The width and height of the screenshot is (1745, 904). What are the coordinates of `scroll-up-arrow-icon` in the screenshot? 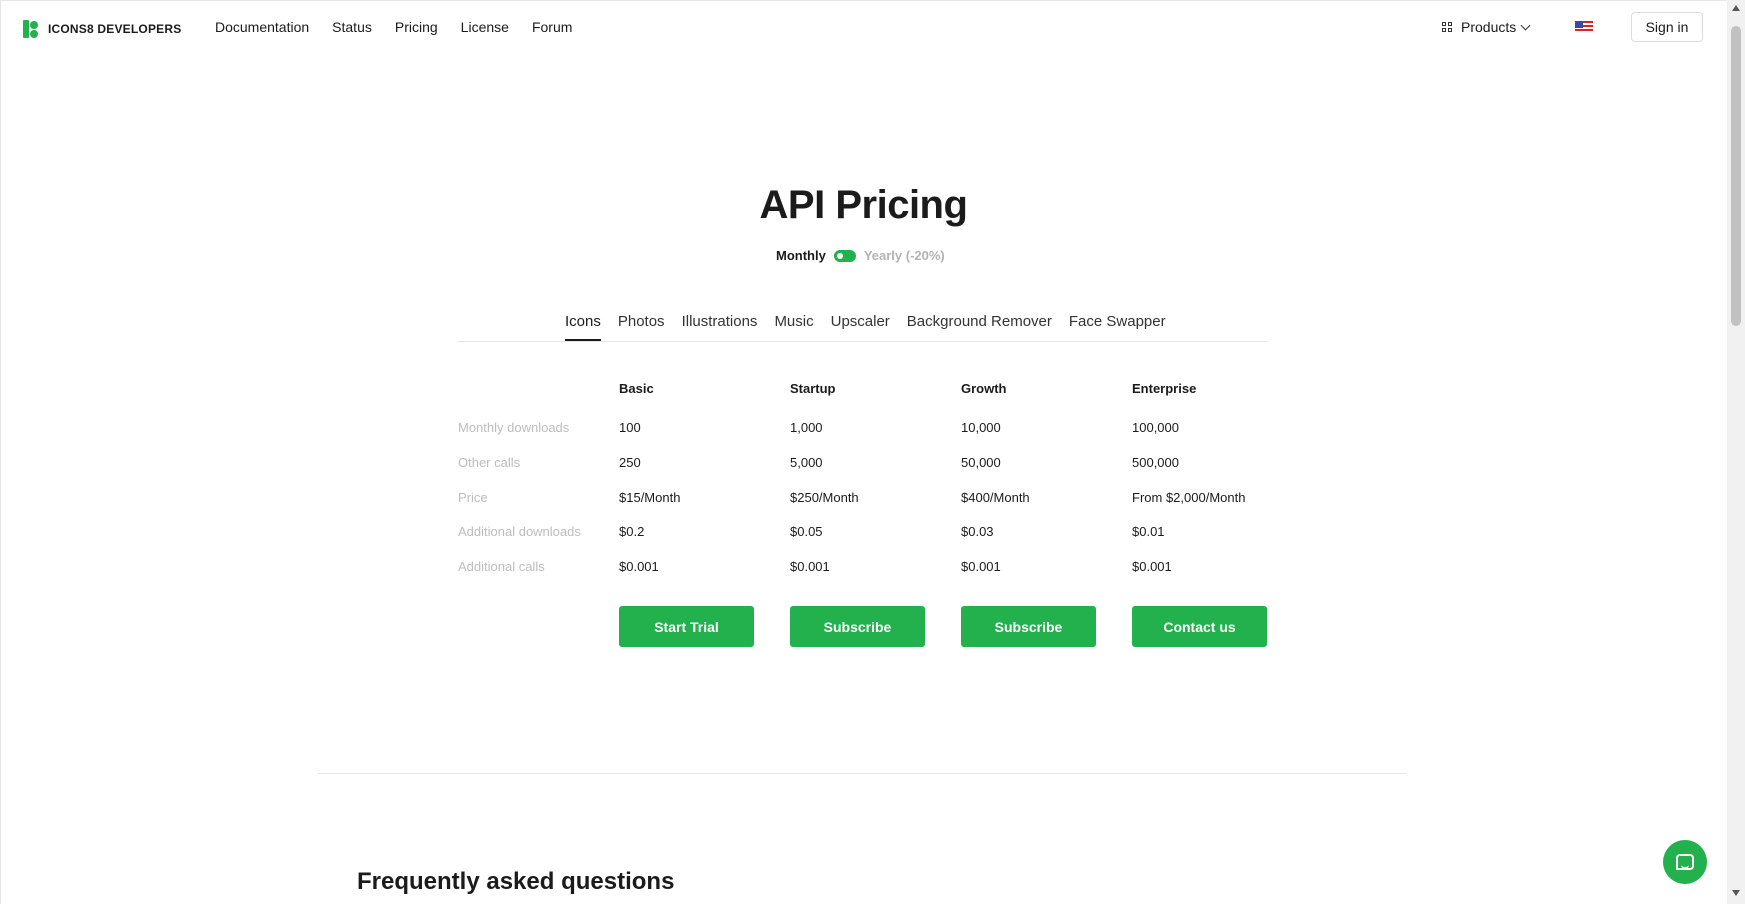 It's located at (1736, 8).